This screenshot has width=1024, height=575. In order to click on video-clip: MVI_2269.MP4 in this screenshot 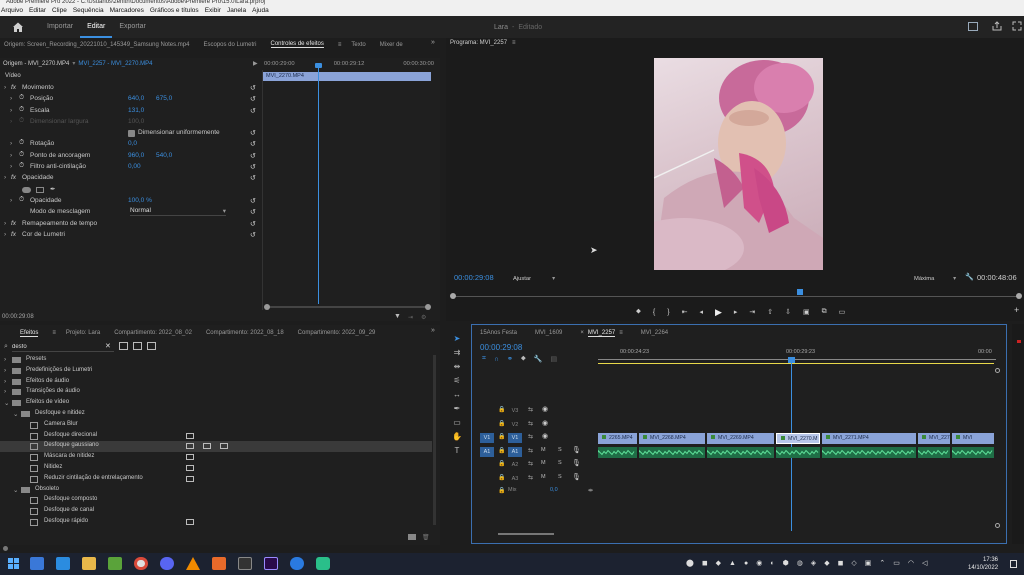, I will do `click(740, 438)`.